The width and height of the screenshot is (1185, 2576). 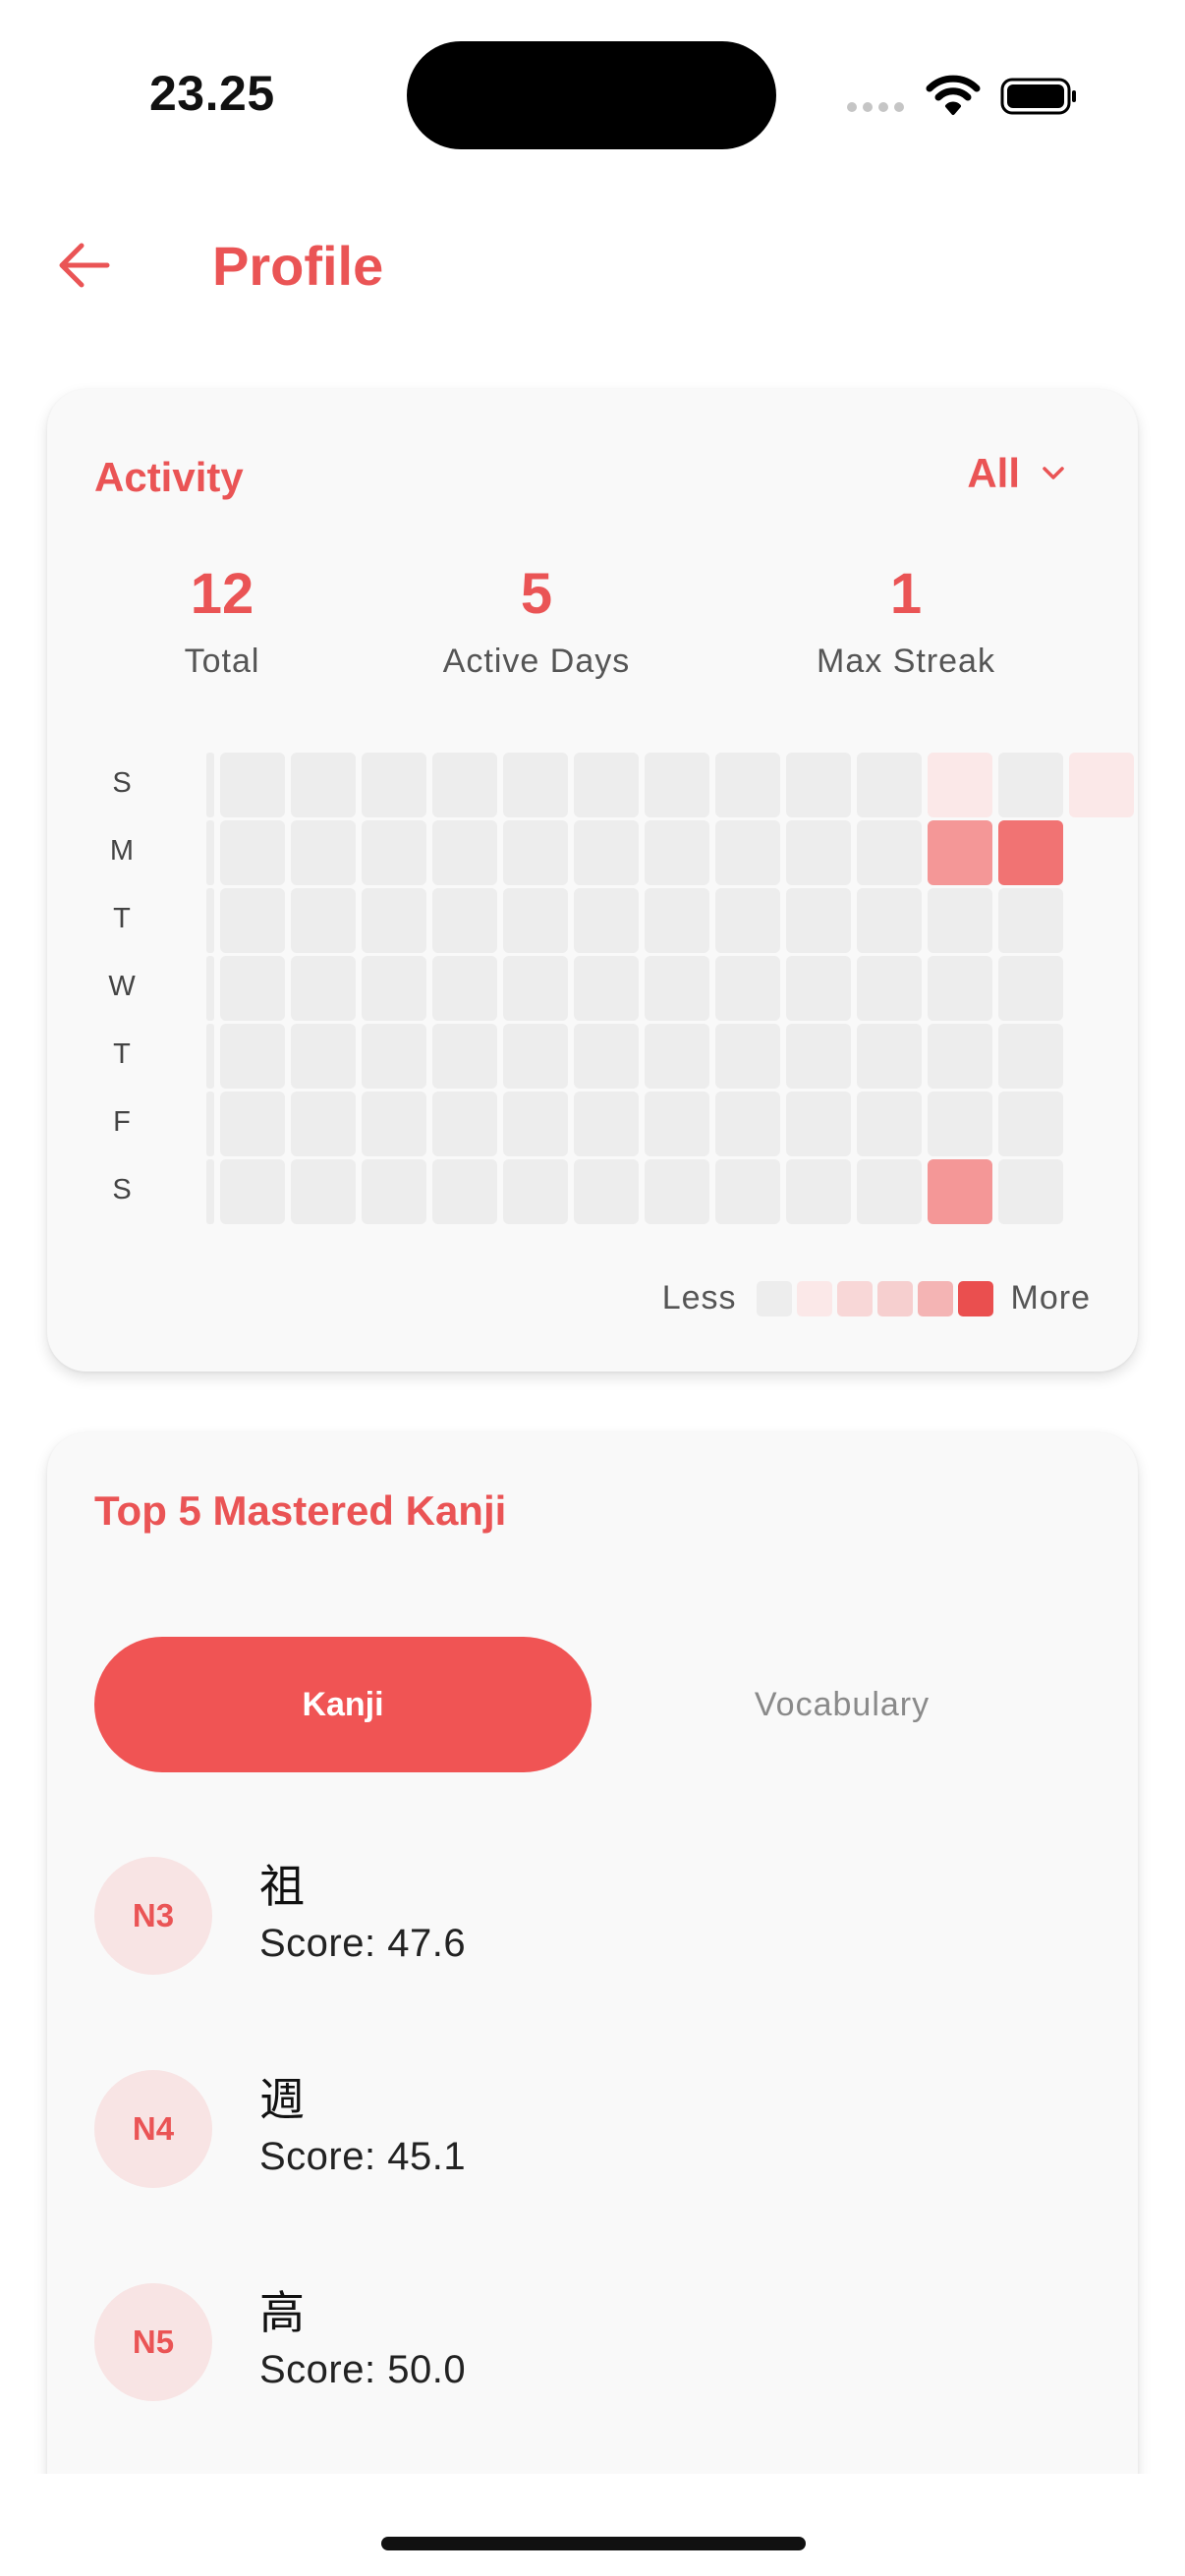 I want to click on legend-swatch, so click(x=774, y=1298).